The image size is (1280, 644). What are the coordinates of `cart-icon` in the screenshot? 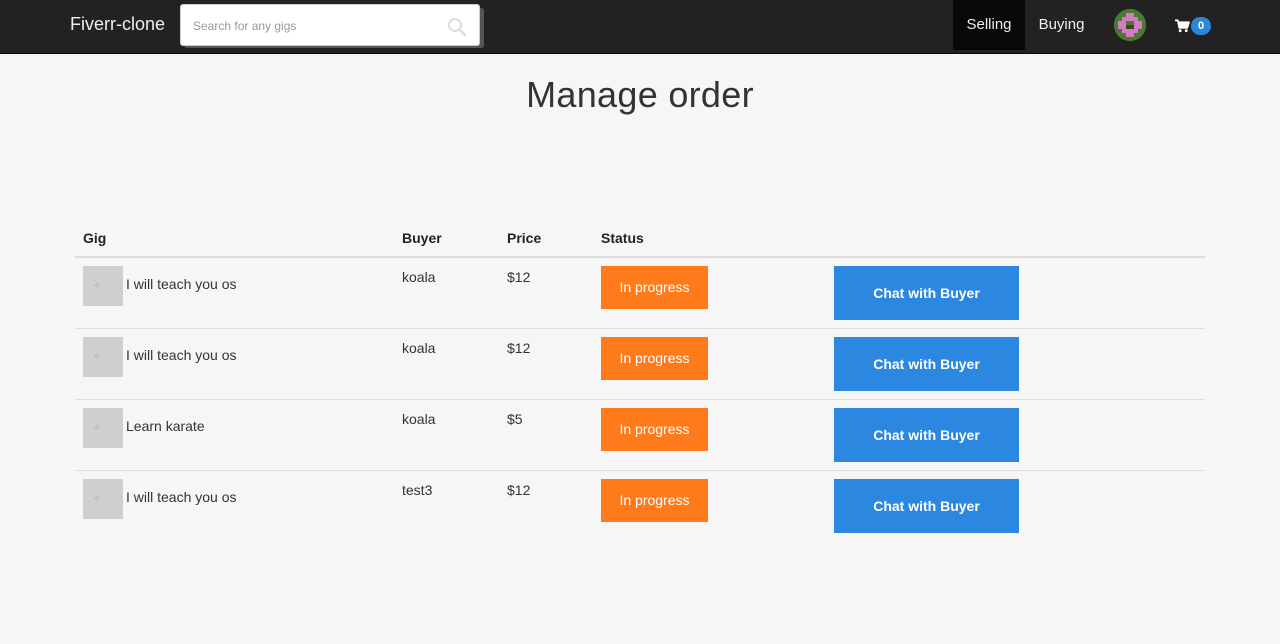 It's located at (1182, 26).